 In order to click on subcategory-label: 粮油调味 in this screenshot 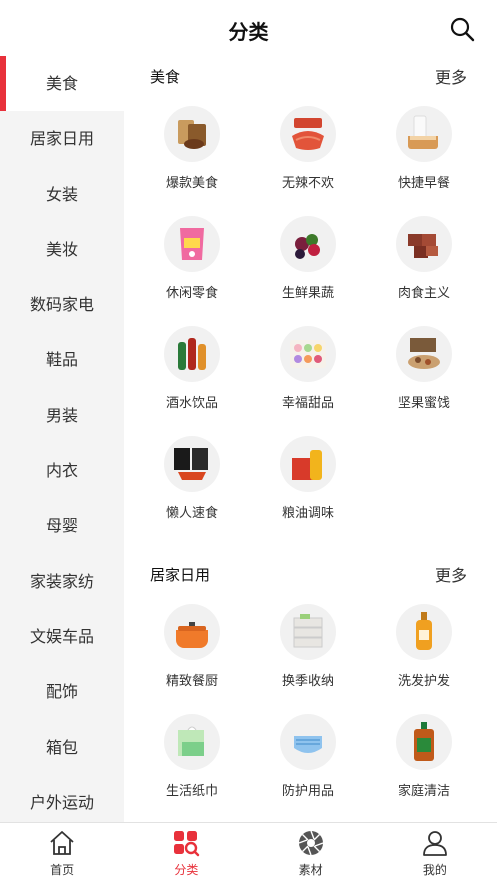, I will do `click(307, 513)`.